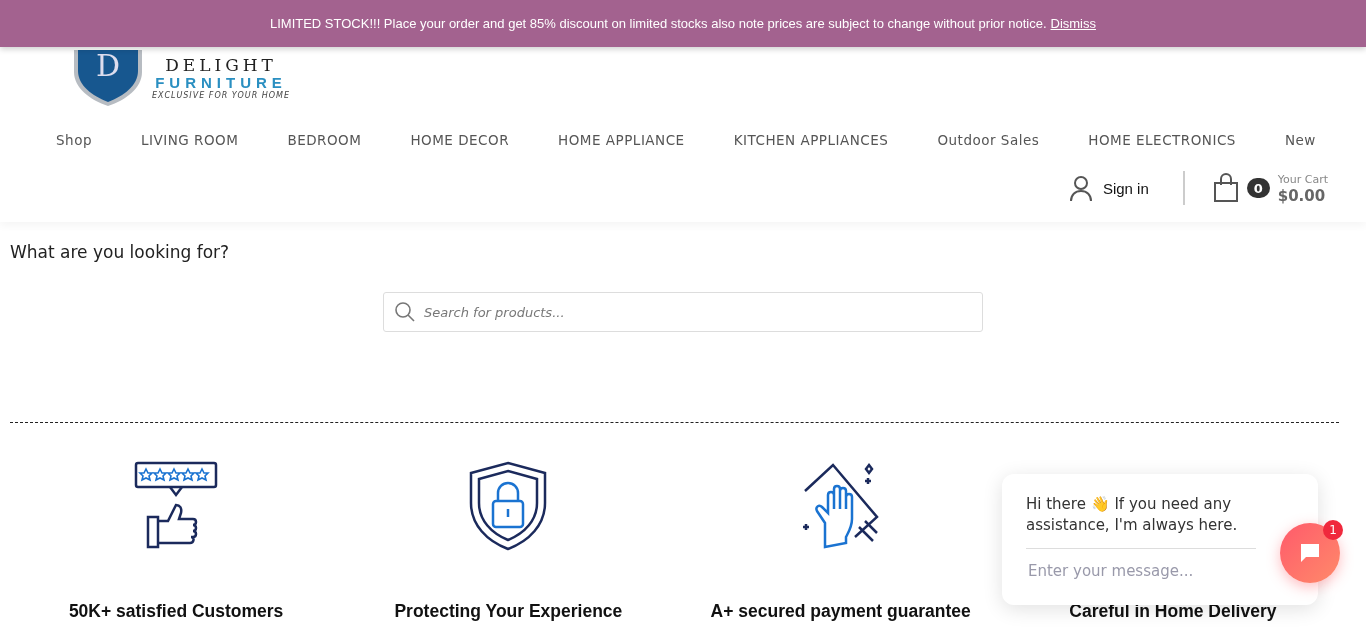 Image resolution: width=1366 pixels, height=635 pixels. What do you see at coordinates (221, 82) in the screenshot?
I see `logo-subtitle: FURNITURE` at bounding box center [221, 82].